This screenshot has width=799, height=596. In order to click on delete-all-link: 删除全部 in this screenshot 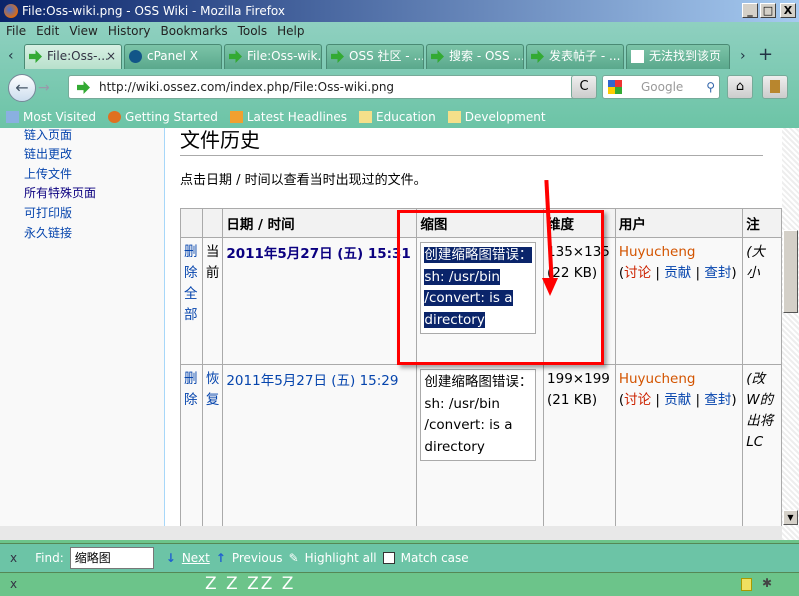, I will do `click(191, 283)`.